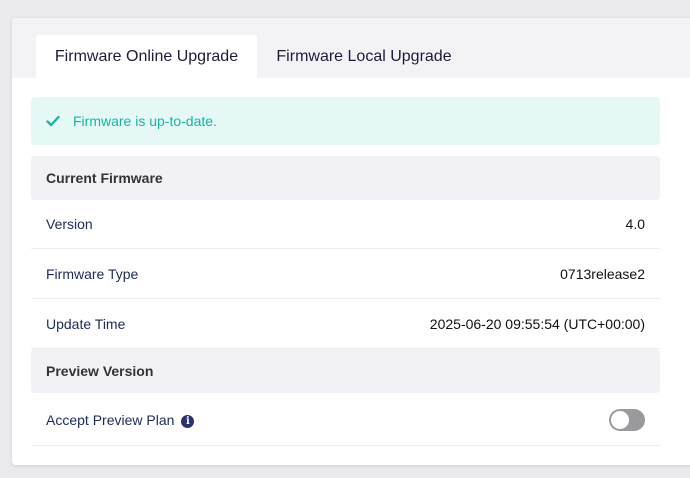  I want to click on row-value: 0713release2, so click(602, 274).